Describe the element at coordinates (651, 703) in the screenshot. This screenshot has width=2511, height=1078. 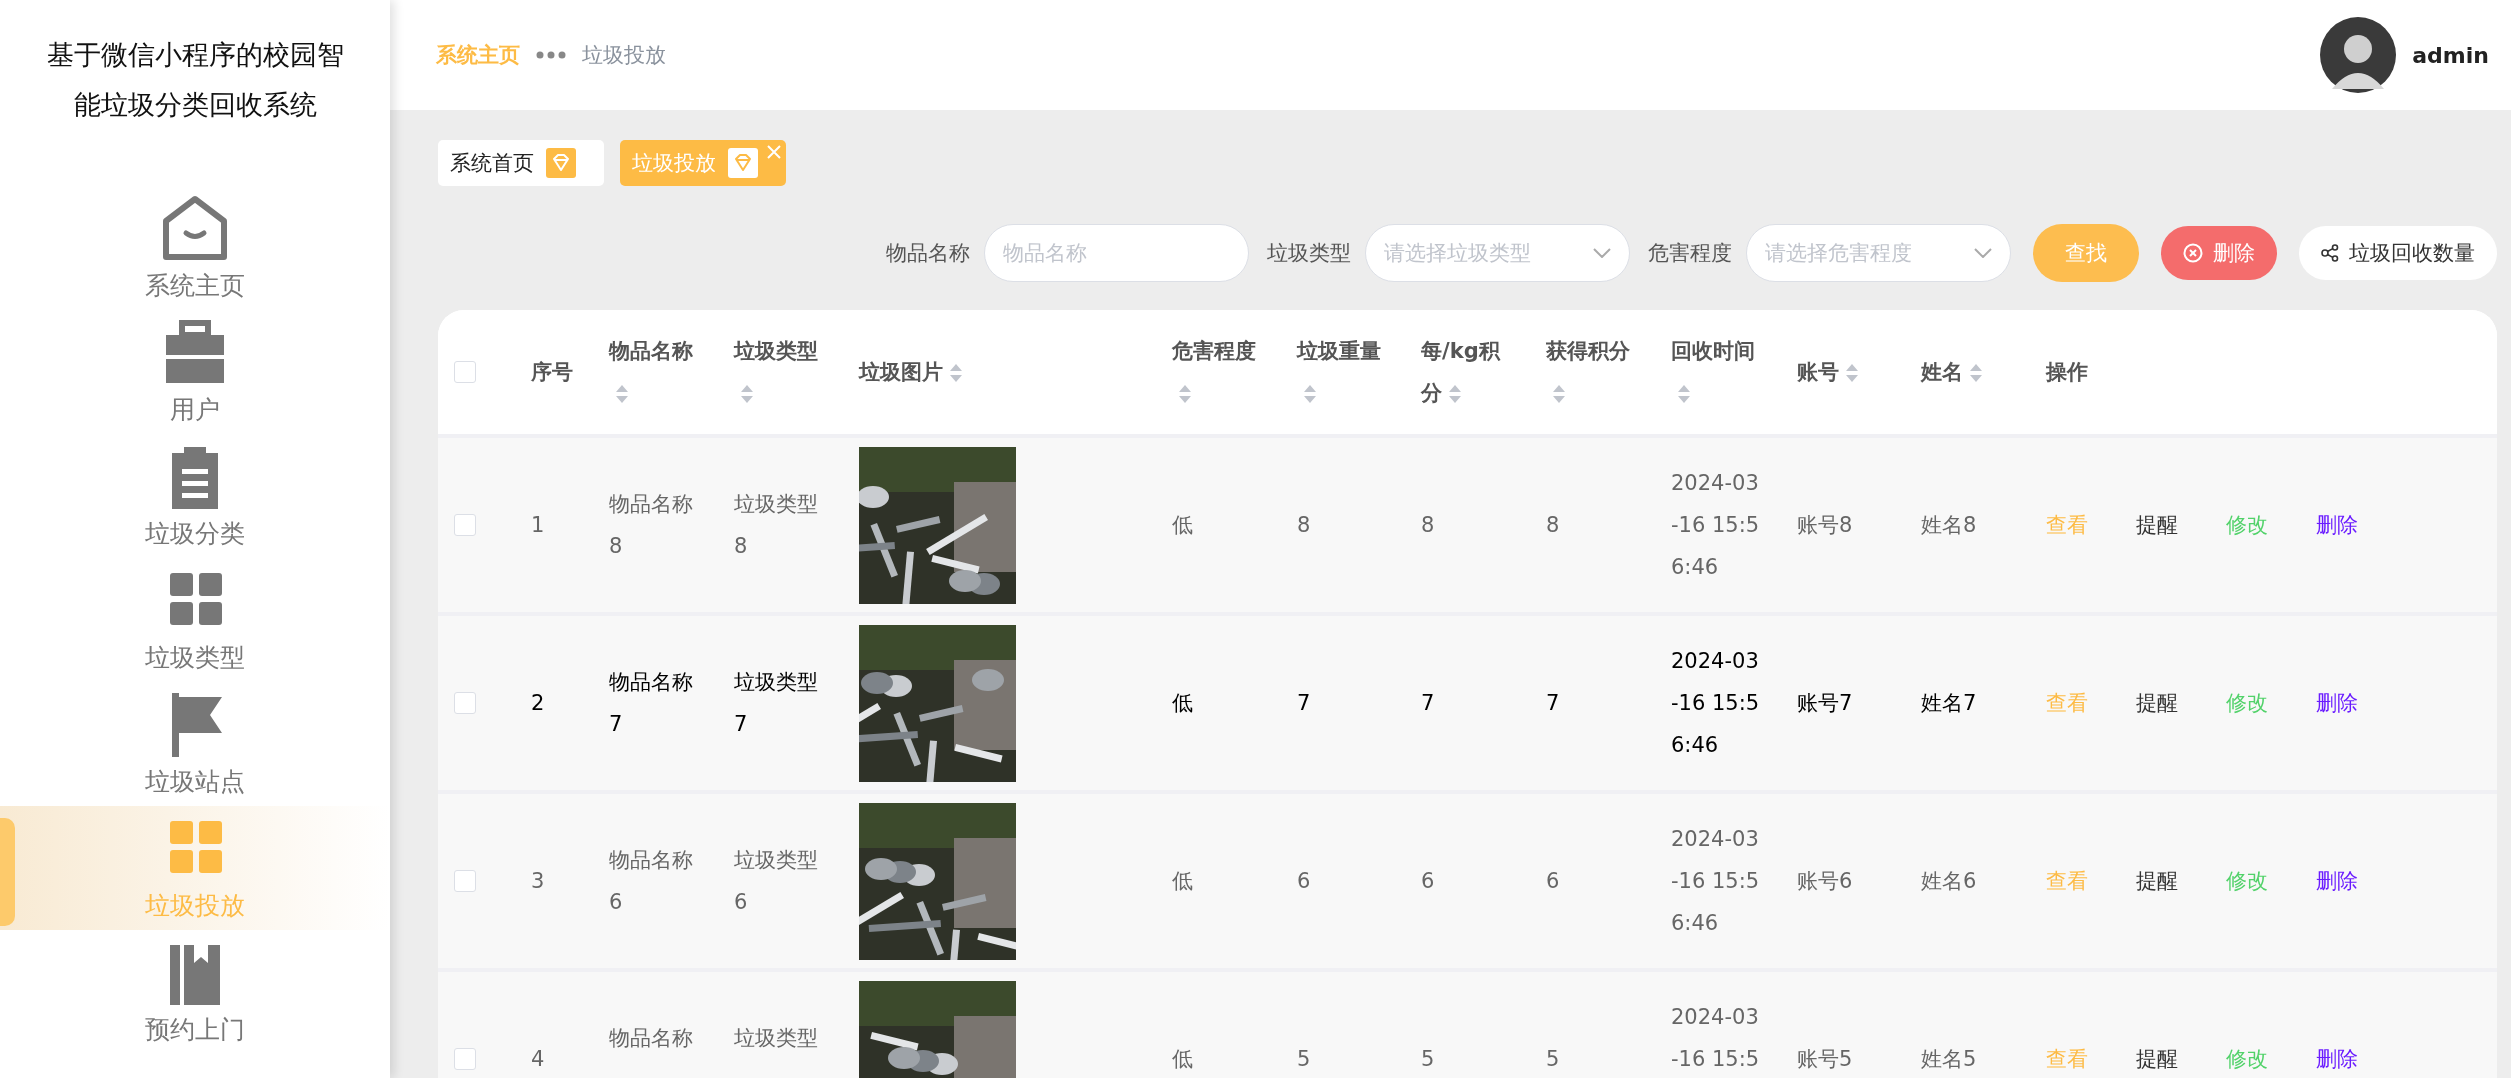
I see `table-cell: 物品名称7` at that location.